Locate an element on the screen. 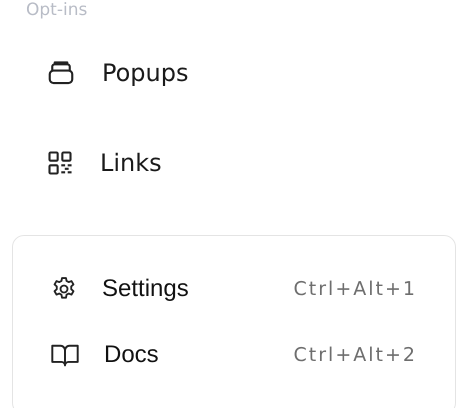  keyboard-shortcut: Ctrl+Alt+1 is located at coordinates (355, 289).